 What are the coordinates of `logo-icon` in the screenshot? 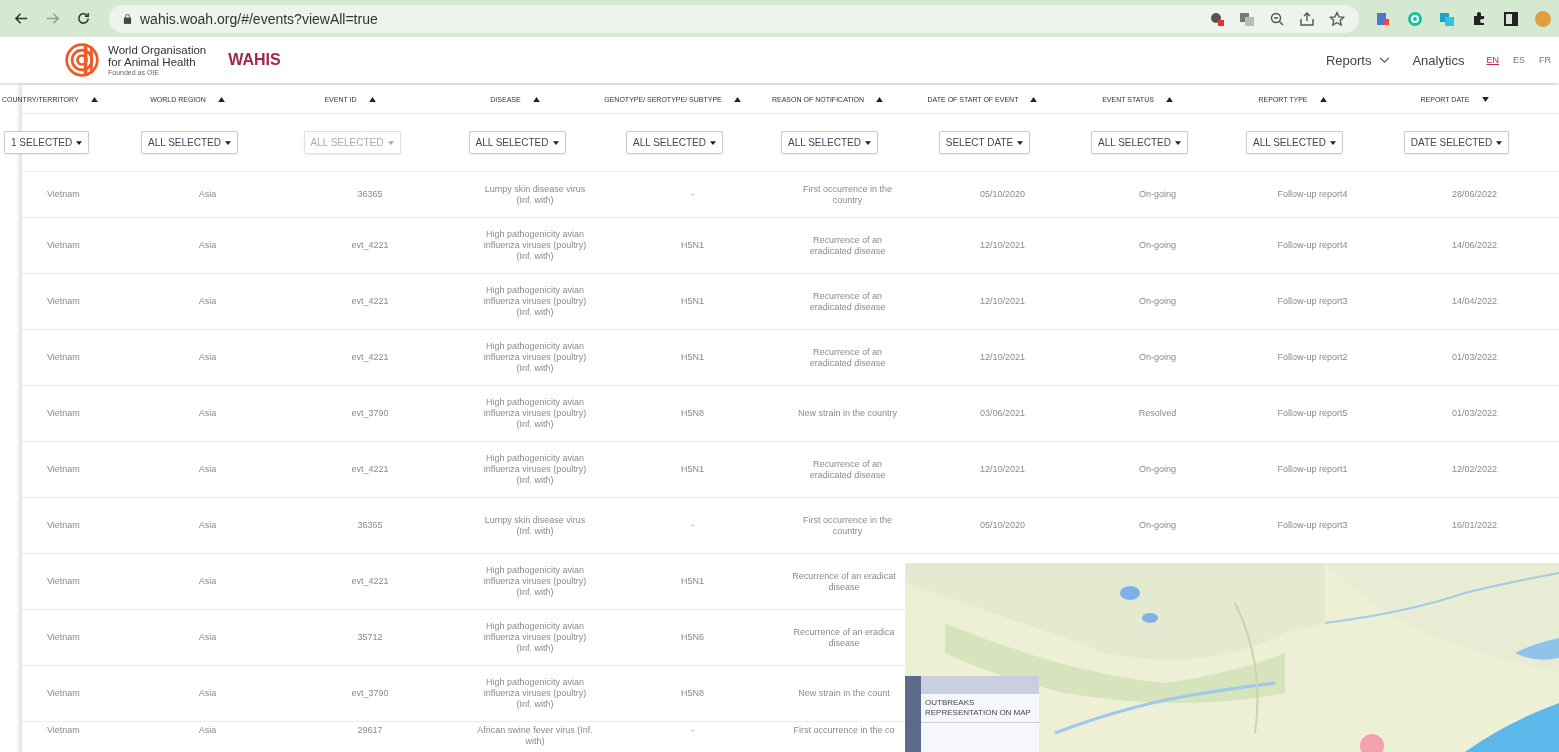 It's located at (82, 60).